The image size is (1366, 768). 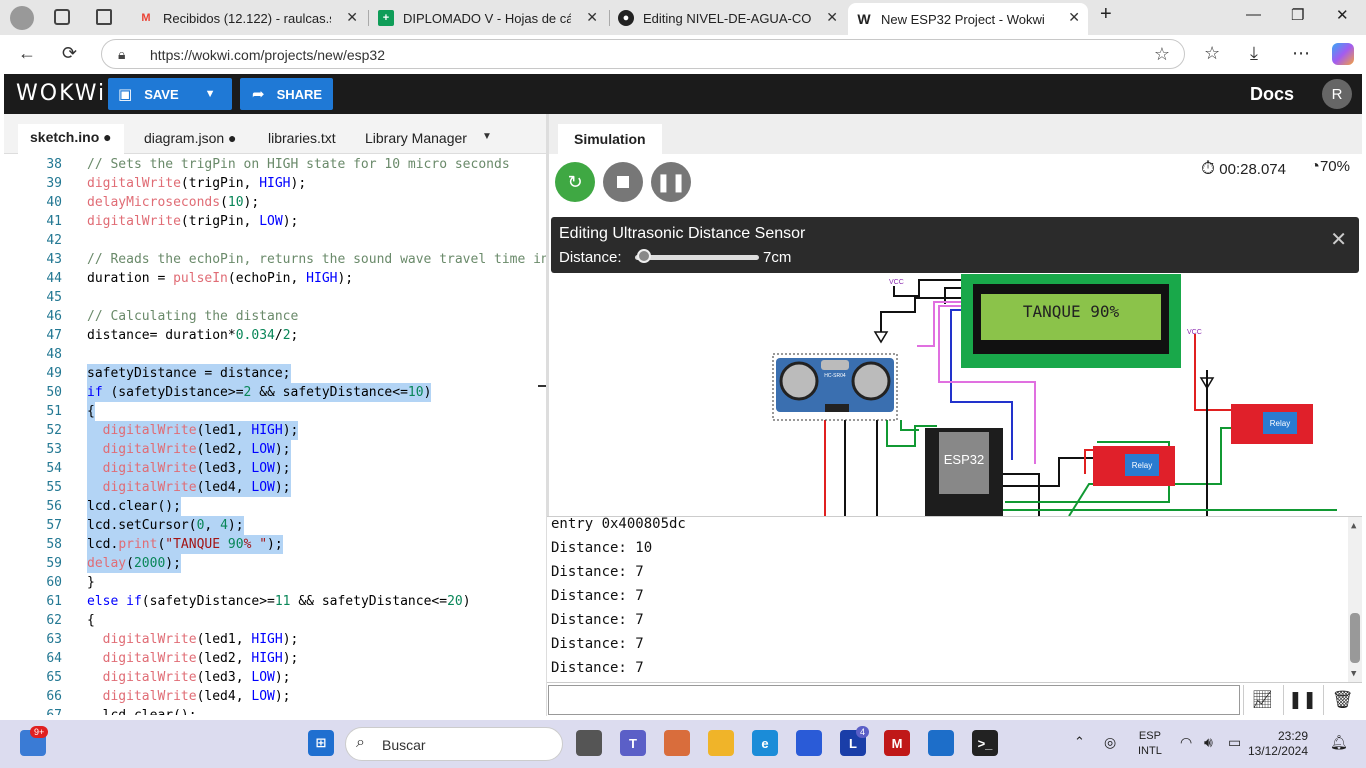 I want to click on code-line: 51 {, so click(x=274, y=411).